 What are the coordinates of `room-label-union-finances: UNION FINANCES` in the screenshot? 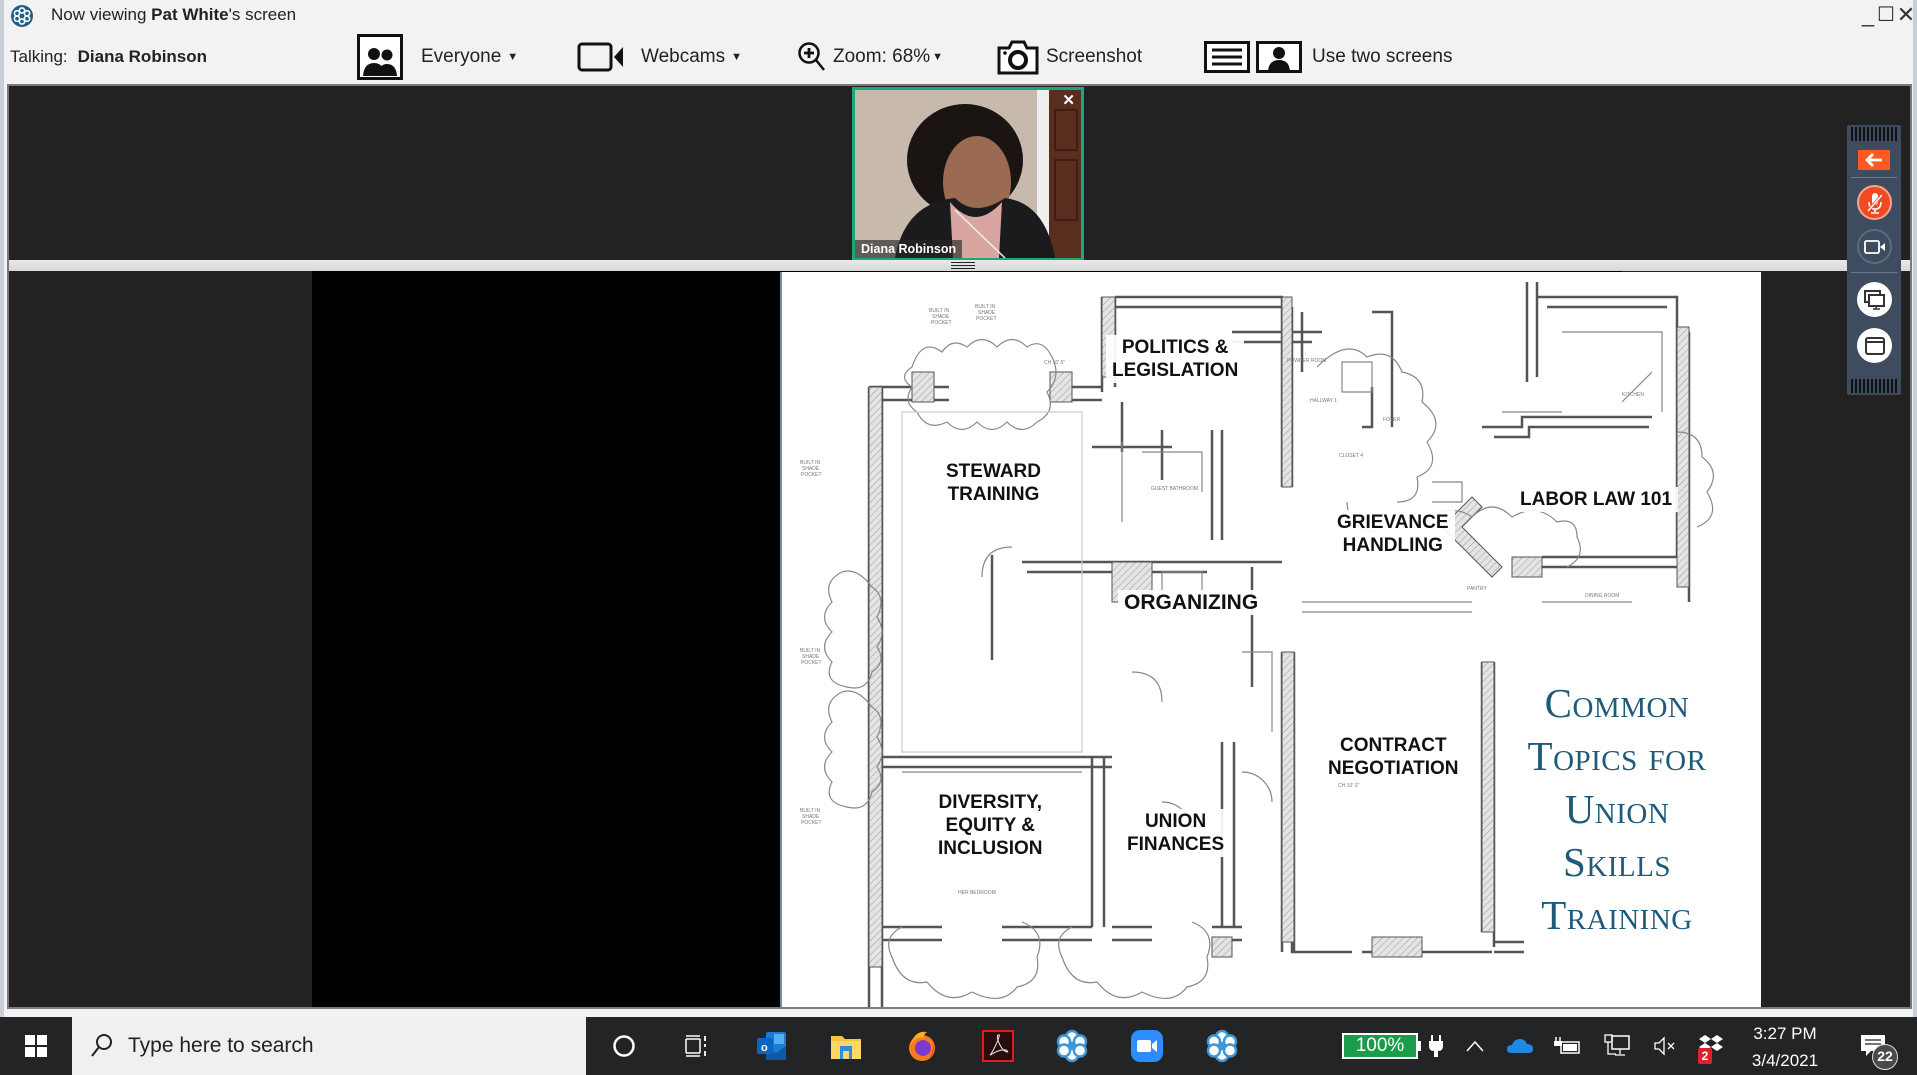 It's located at (1176, 833).